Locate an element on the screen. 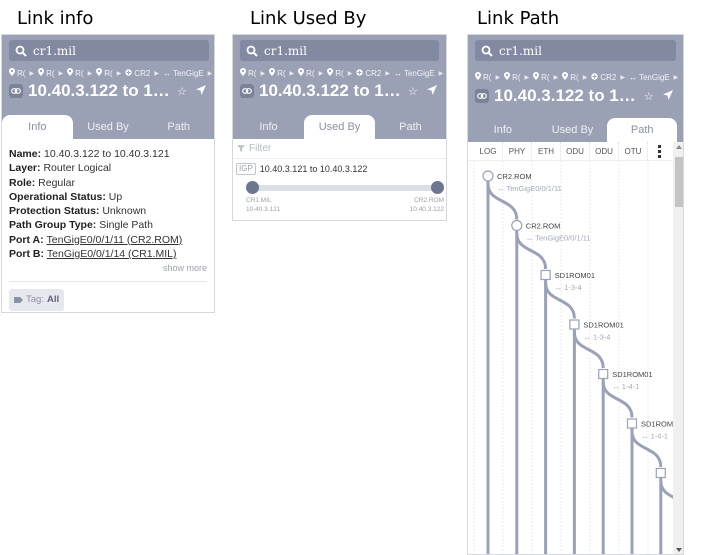 This screenshot has height=555, width=706. info-field-row: Port A: TenGigE0/0/1/11 (CR2.ROM) is located at coordinates (108, 240).